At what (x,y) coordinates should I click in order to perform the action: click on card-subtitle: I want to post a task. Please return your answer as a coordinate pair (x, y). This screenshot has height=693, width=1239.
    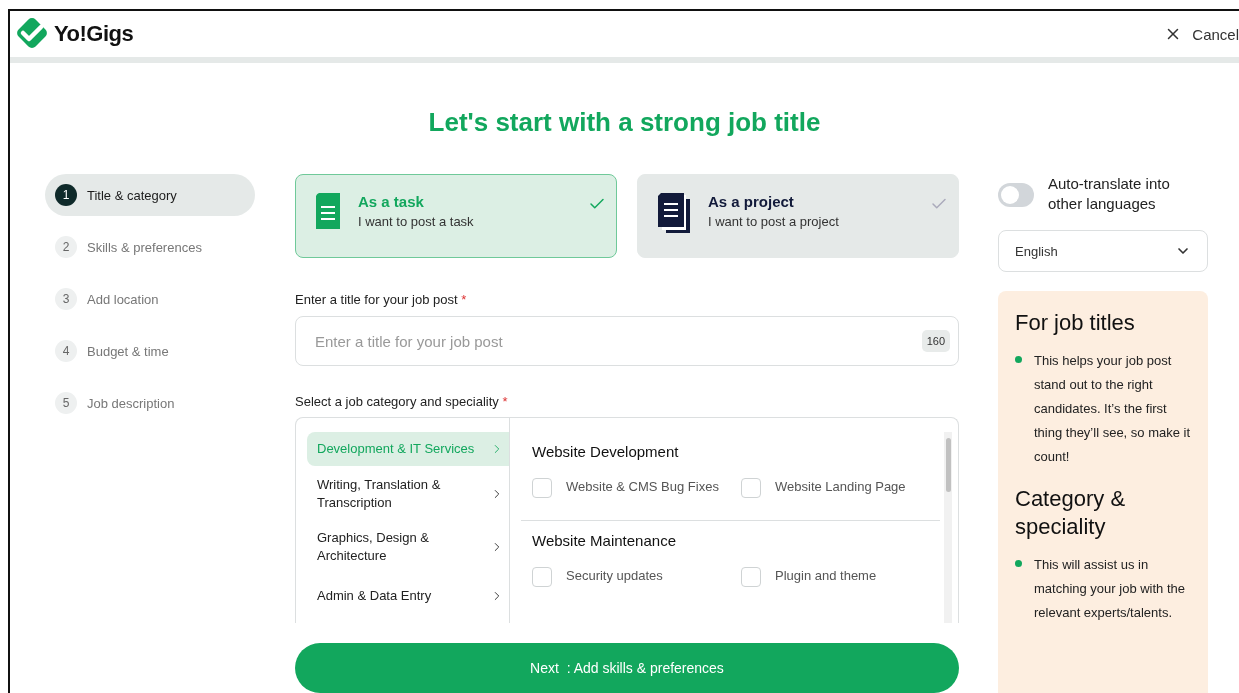
    Looking at the image, I should click on (416, 221).